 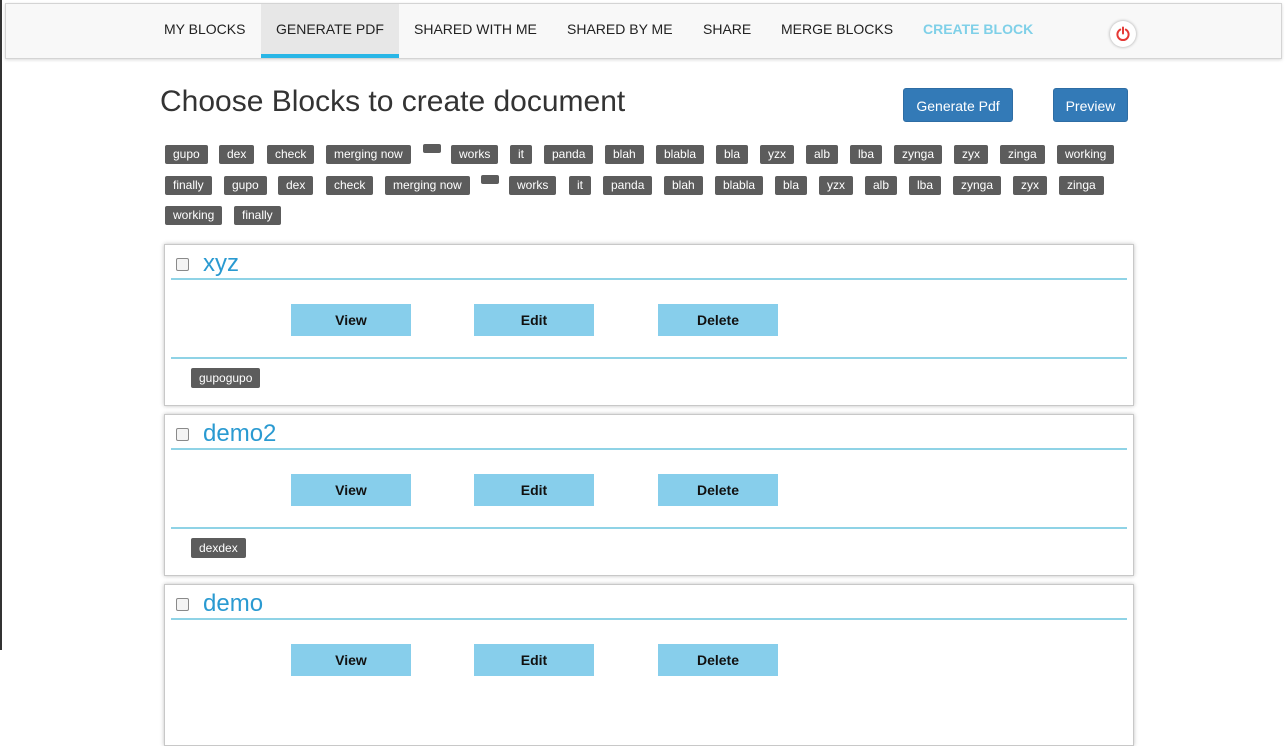 I want to click on block-title: demo, so click(x=233, y=604).